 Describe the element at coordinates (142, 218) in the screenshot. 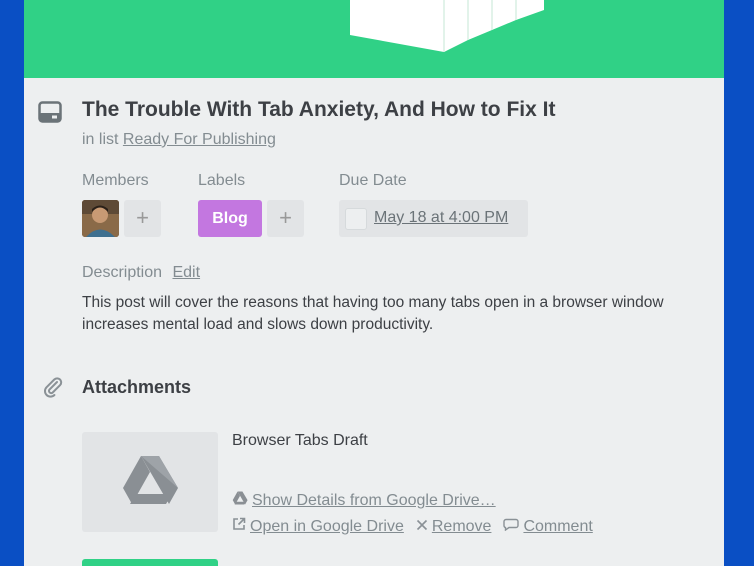

I see `add-member-button: +` at that location.